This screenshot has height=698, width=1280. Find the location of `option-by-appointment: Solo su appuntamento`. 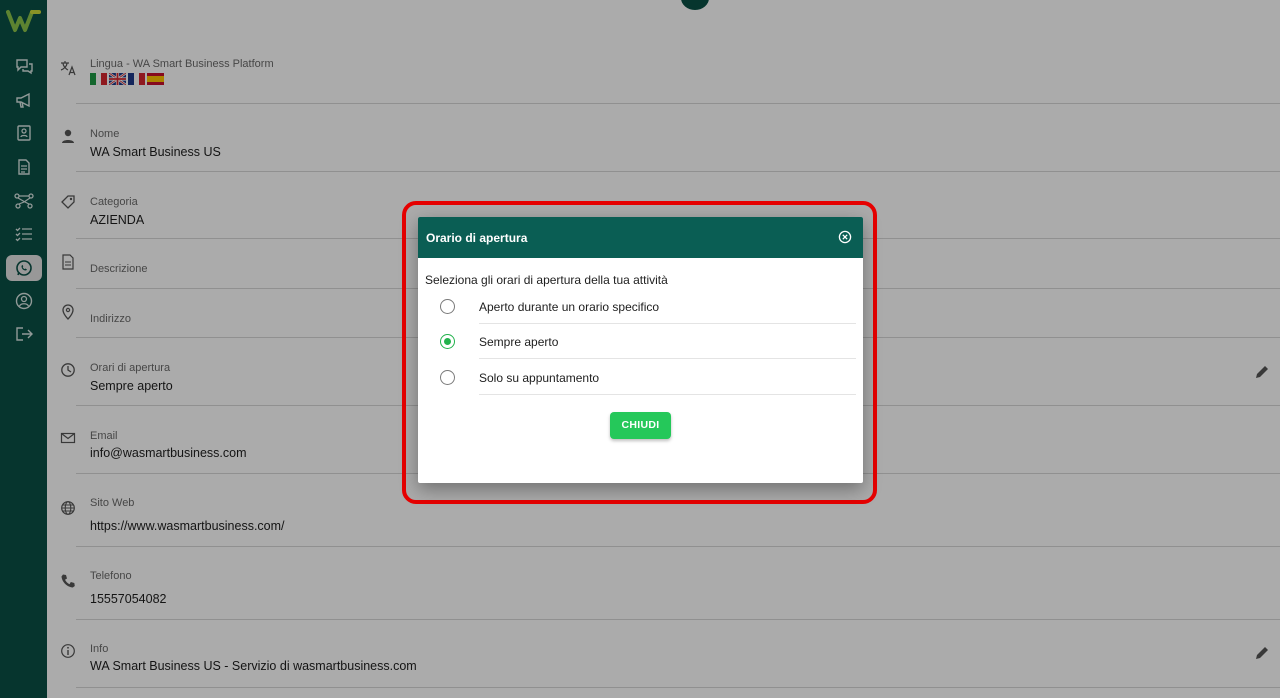

option-by-appointment: Solo su appuntamento is located at coordinates (647, 377).